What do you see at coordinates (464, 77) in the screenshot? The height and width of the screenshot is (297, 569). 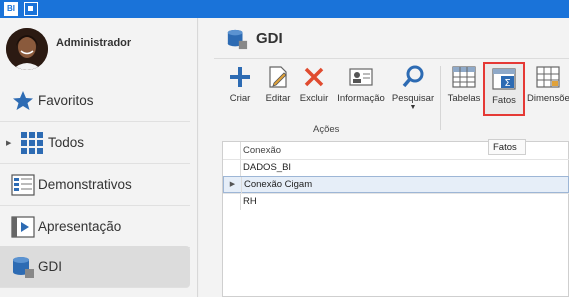 I see `table-icon` at bounding box center [464, 77].